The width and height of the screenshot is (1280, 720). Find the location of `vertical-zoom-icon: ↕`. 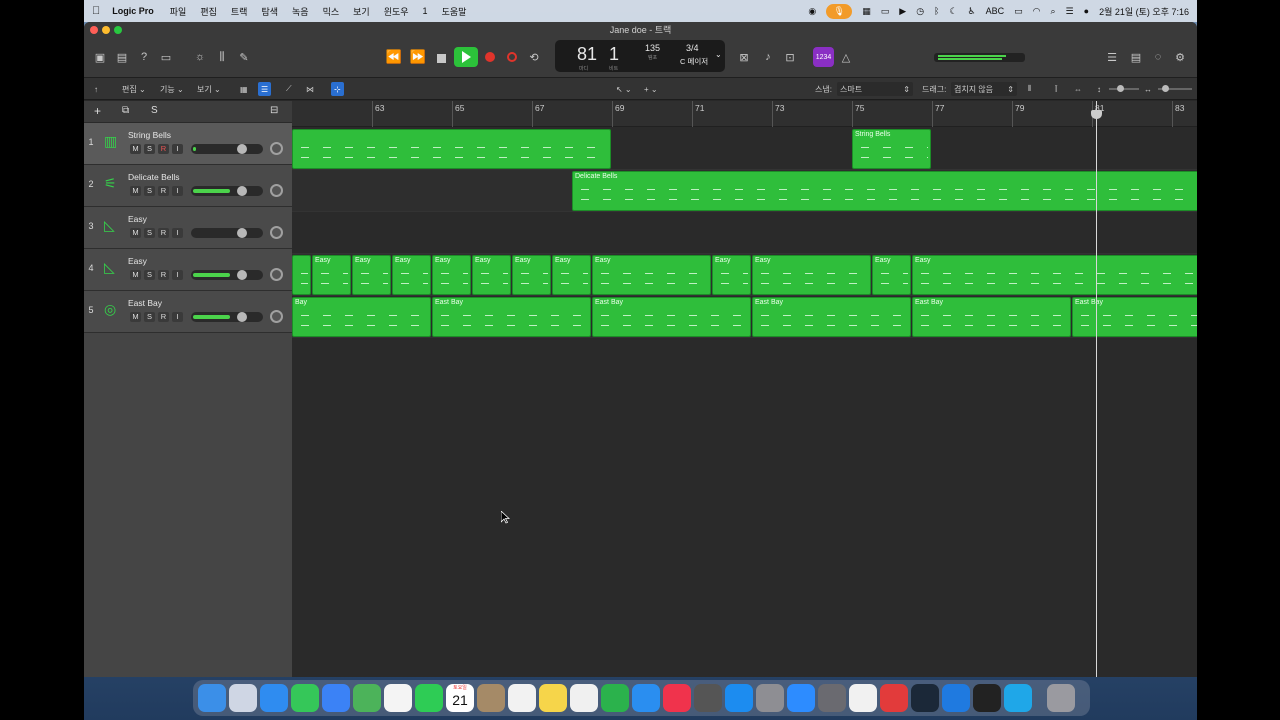

vertical-zoom-icon: ↕ is located at coordinates (1099, 89).